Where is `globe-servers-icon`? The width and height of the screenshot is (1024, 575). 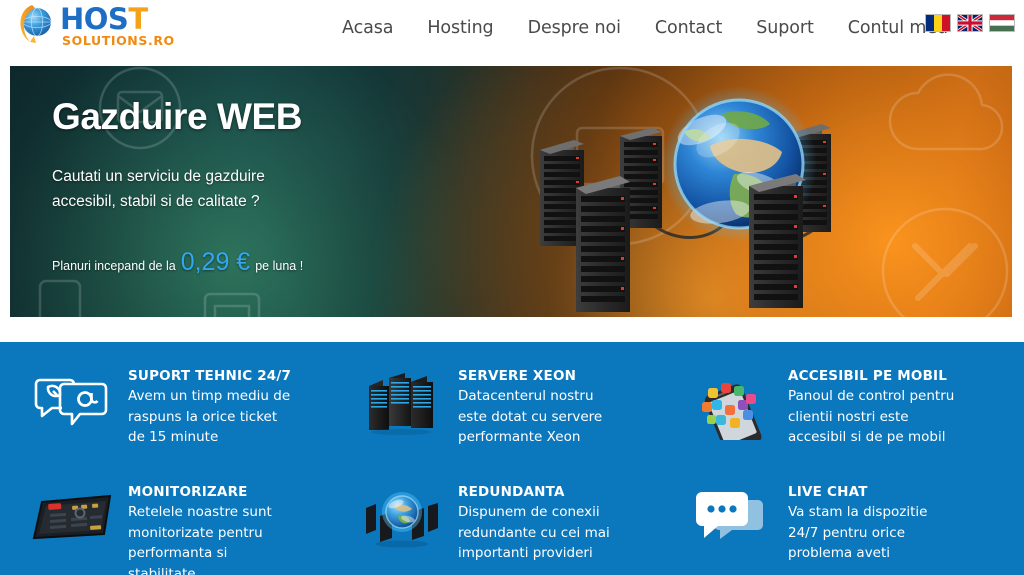 globe-servers-icon is located at coordinates (402, 516).